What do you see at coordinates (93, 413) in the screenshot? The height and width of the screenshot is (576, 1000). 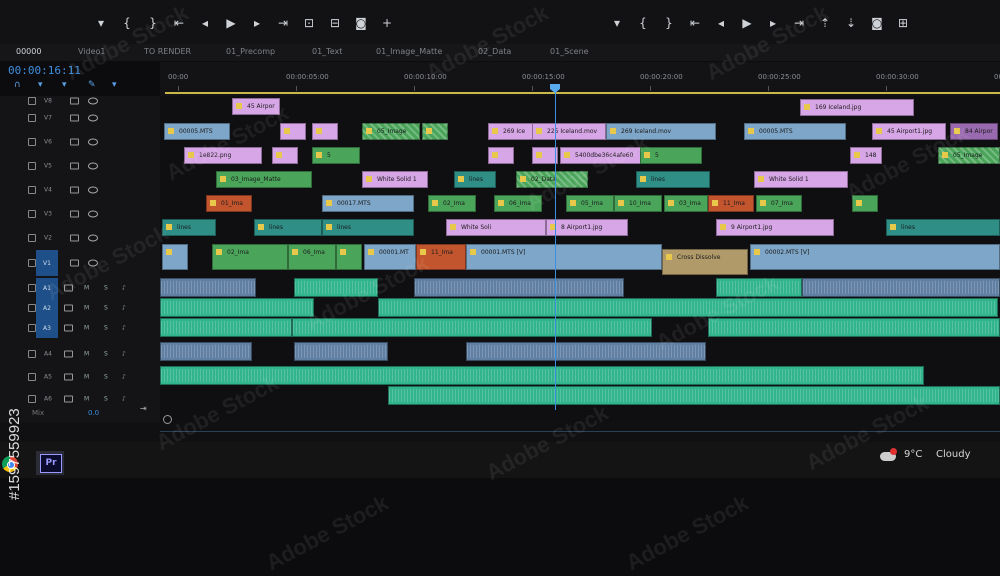 I see `mix-value: 0.0` at bounding box center [93, 413].